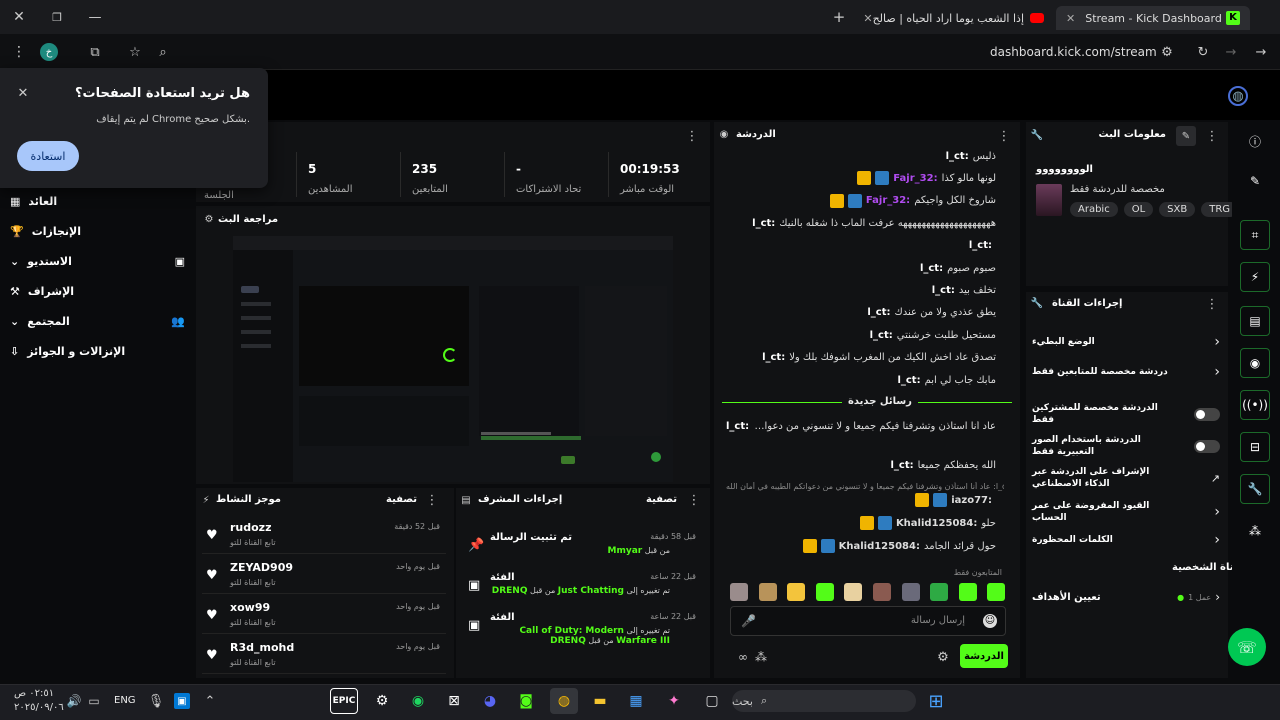 The height and width of the screenshot is (720, 1280). I want to click on sidebar-item-moderation: ⚒ الإشراف, so click(97, 291).